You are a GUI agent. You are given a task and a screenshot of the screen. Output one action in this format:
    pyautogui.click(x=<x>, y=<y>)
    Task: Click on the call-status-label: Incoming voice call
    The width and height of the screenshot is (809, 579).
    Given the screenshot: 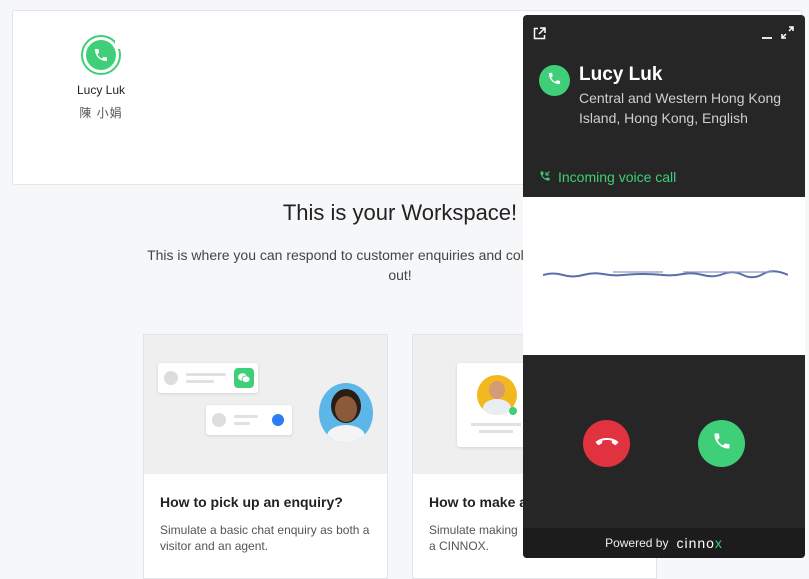 What is the action you would take?
    pyautogui.click(x=617, y=177)
    